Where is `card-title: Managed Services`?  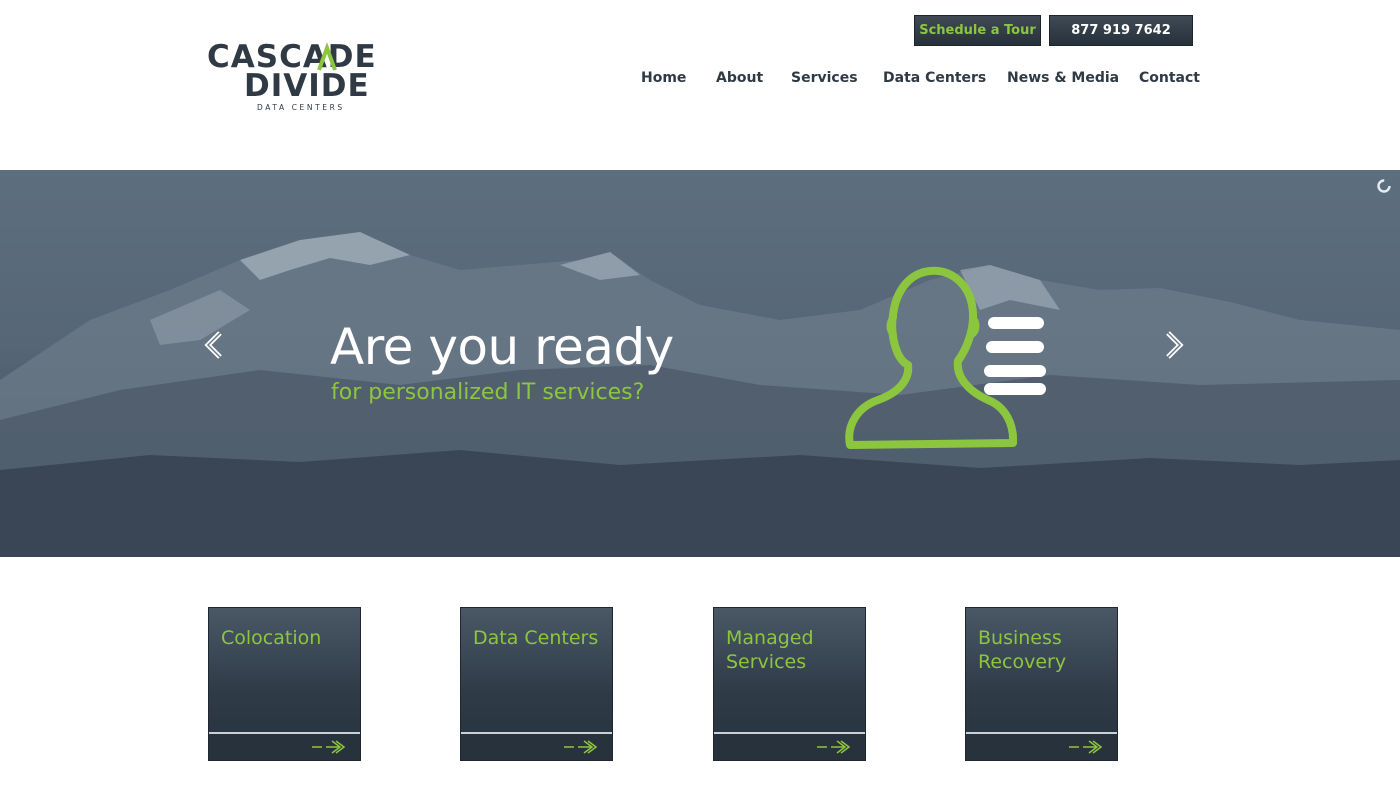 card-title: Managed Services is located at coordinates (770, 650).